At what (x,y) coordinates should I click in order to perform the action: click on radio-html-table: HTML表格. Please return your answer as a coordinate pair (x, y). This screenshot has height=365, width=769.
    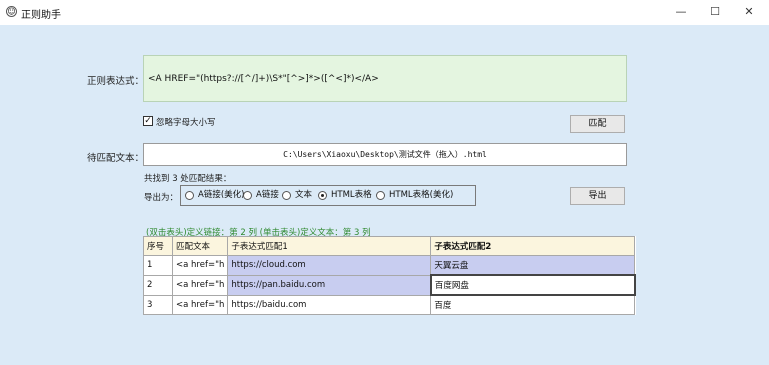
    Looking at the image, I should click on (345, 195).